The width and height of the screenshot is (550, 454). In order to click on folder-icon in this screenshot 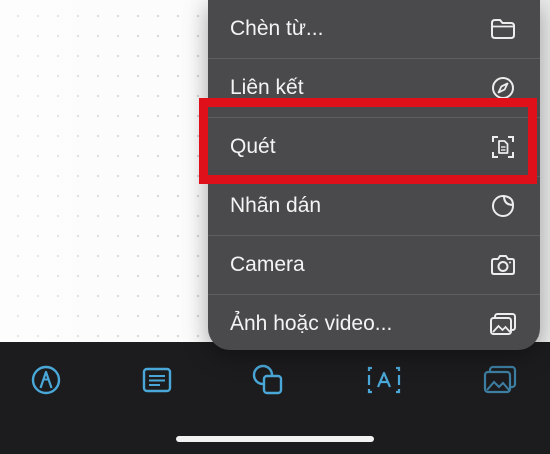, I will do `click(503, 29)`.